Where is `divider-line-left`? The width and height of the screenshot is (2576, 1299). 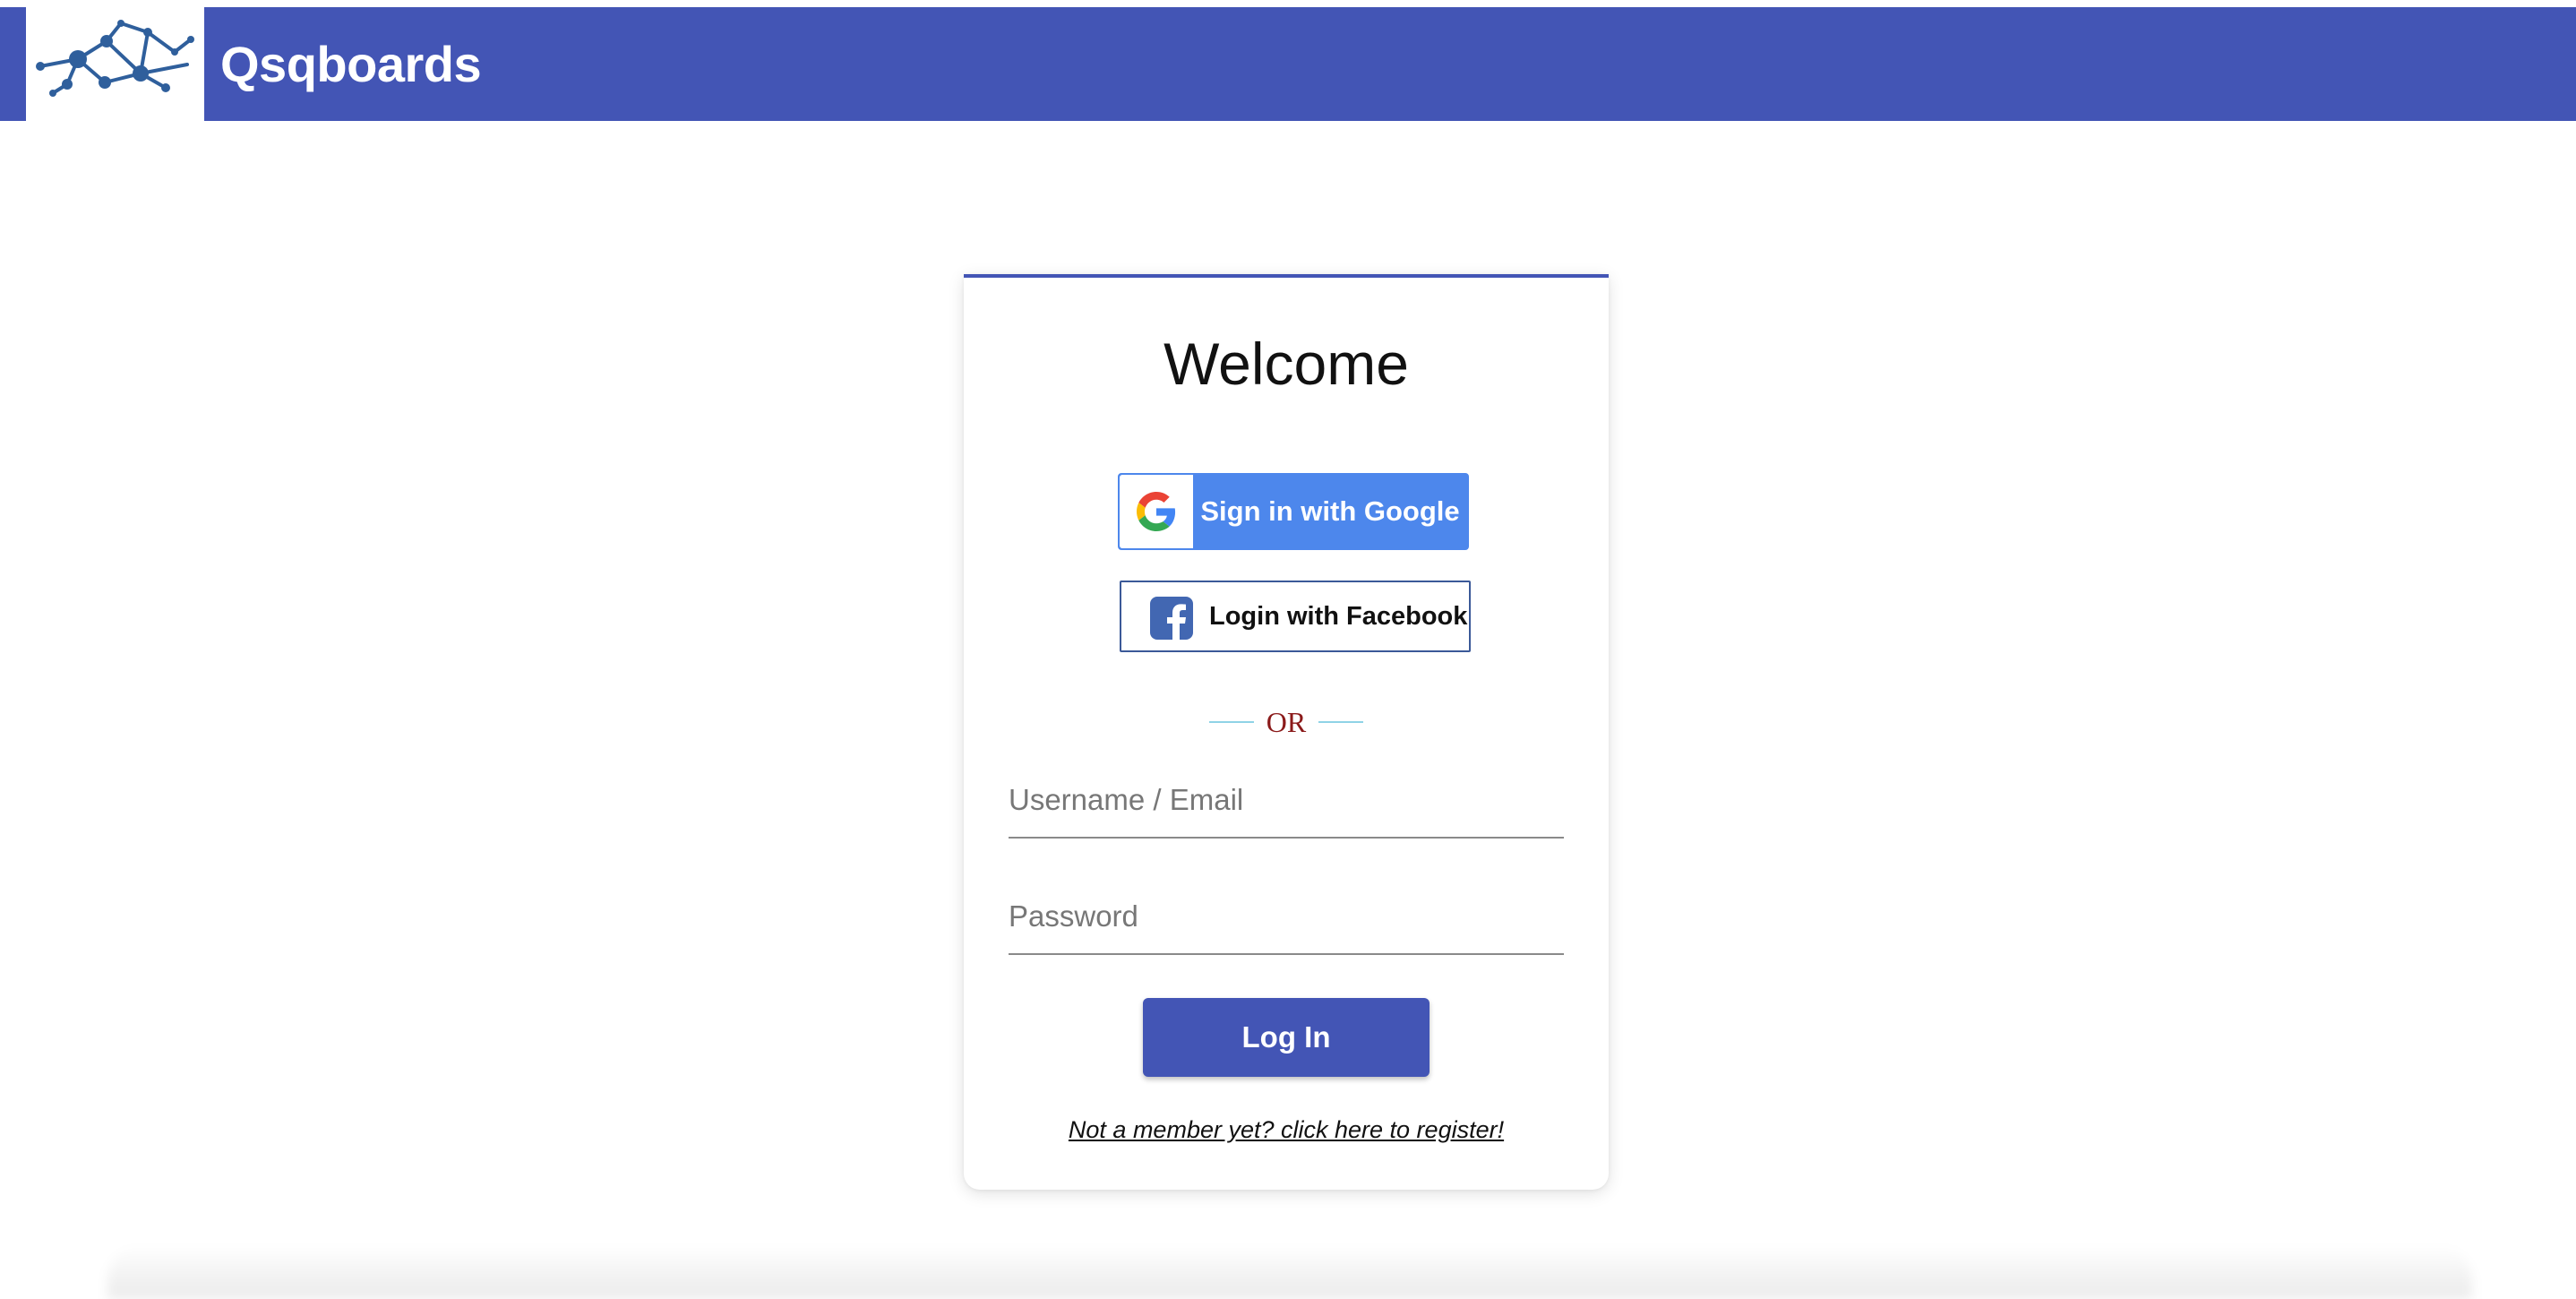
divider-line-left is located at coordinates (1231, 722).